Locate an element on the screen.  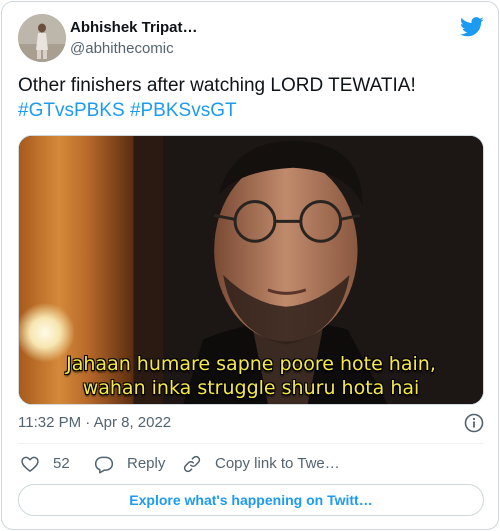
author-handle: @abhithecomic is located at coordinates (134, 49).